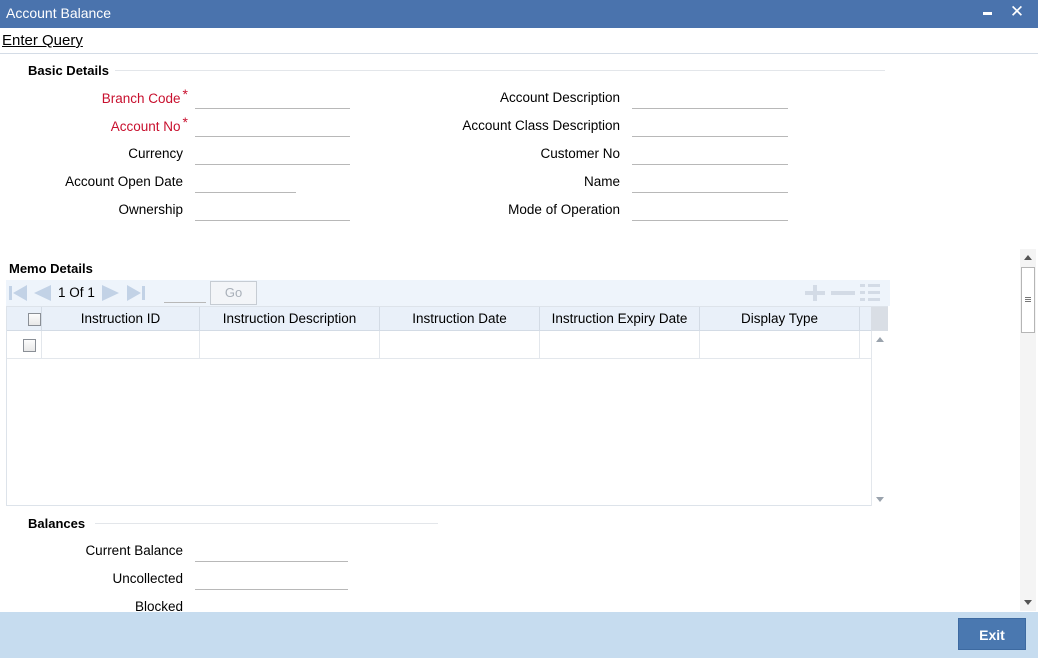 The image size is (1038, 658). I want to click on page-scroll-down-icon, so click(1028, 602).